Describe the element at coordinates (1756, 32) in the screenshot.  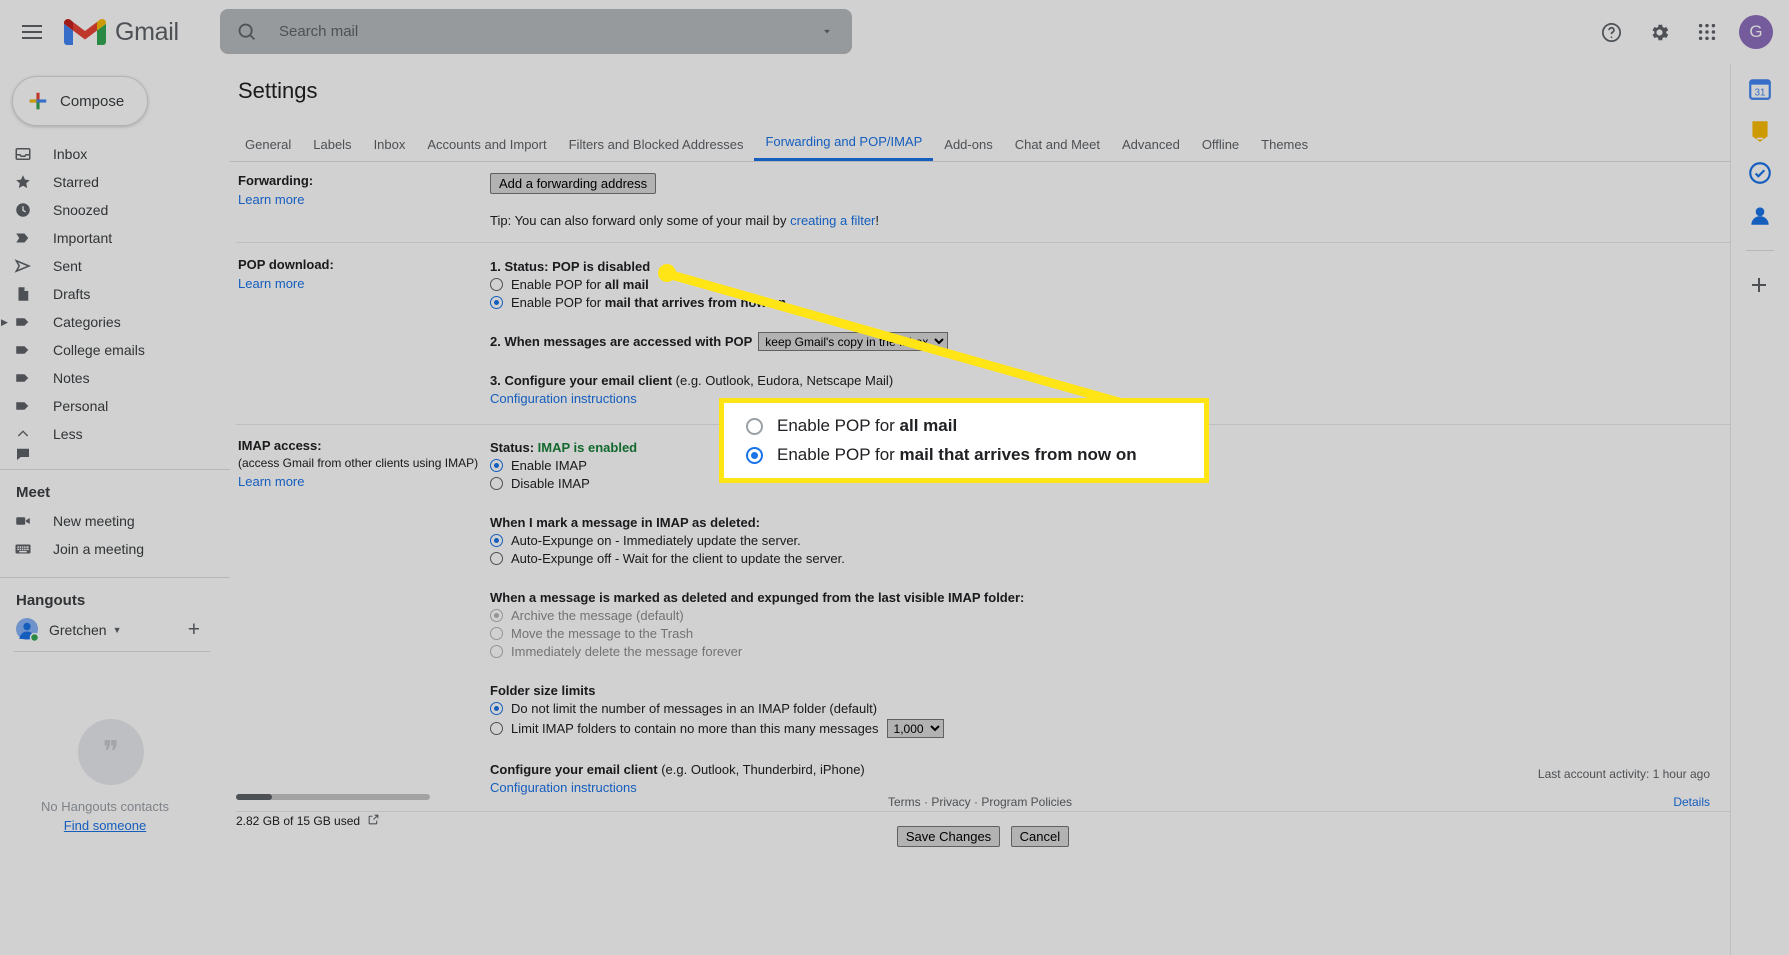
I see `avatar: G` at that location.